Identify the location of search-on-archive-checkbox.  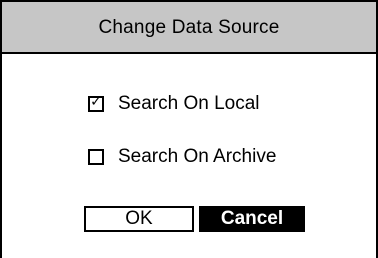
(96, 157).